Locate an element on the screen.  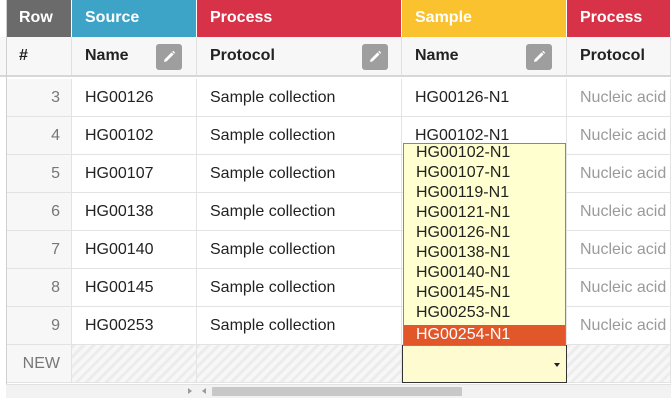
cell-source-name: HG00102 is located at coordinates (134, 136).